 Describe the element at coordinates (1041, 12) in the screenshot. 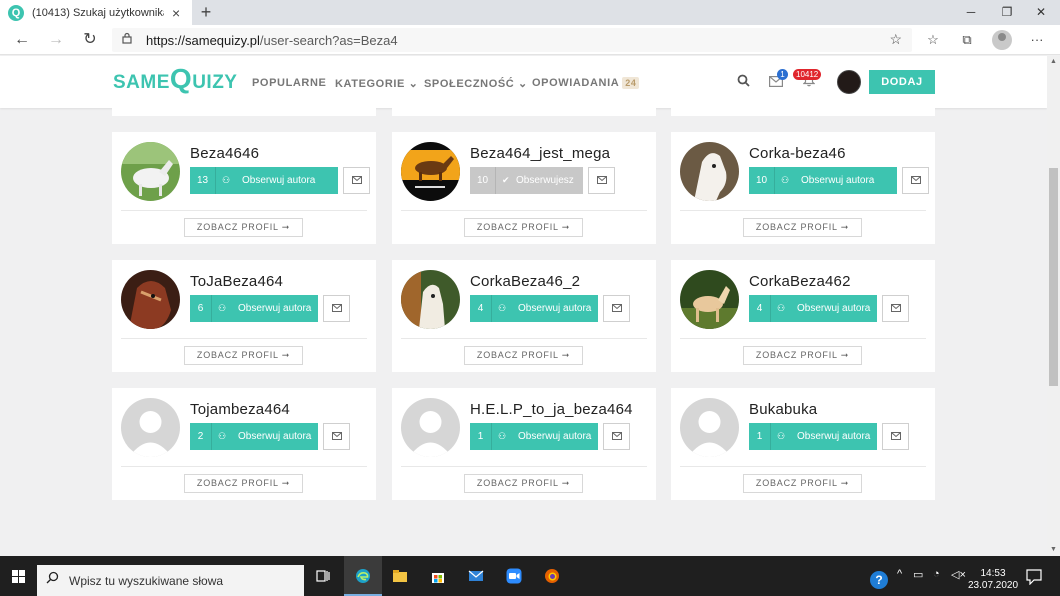

I see `close-window-icon: ✕` at that location.